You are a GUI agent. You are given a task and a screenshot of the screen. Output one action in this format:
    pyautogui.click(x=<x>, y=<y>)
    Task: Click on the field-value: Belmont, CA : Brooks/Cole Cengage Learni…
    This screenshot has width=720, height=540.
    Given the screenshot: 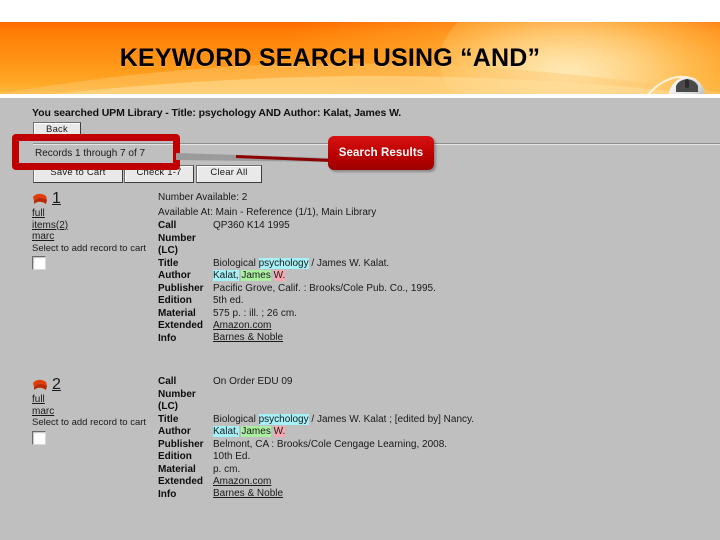 What is the action you would take?
    pyautogui.click(x=330, y=444)
    